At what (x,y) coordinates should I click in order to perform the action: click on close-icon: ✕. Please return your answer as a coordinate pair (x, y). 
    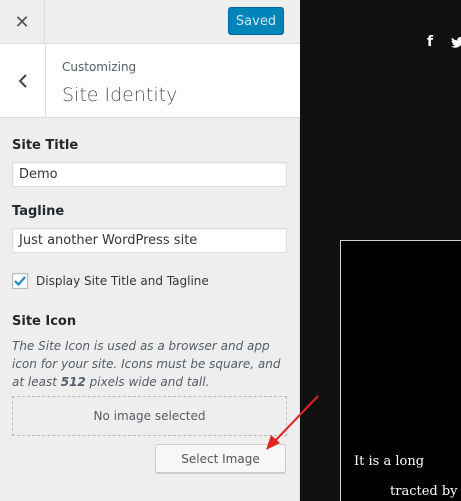
    Looking at the image, I should click on (22, 22).